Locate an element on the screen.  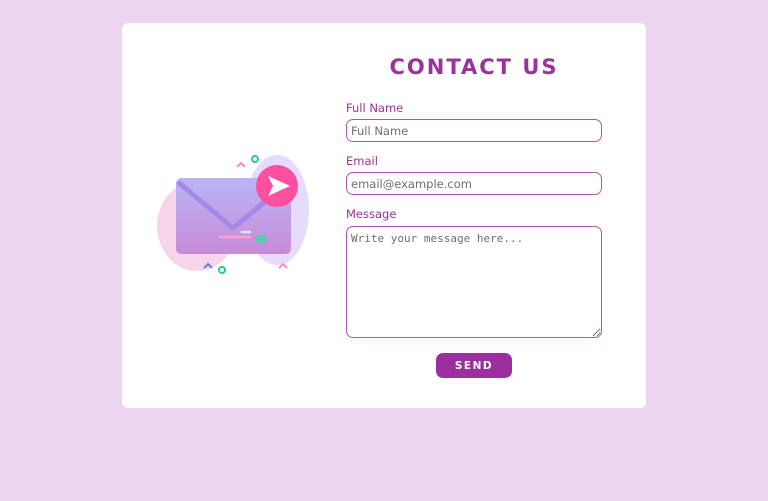
page-title: CONTACT US is located at coordinates (474, 67).